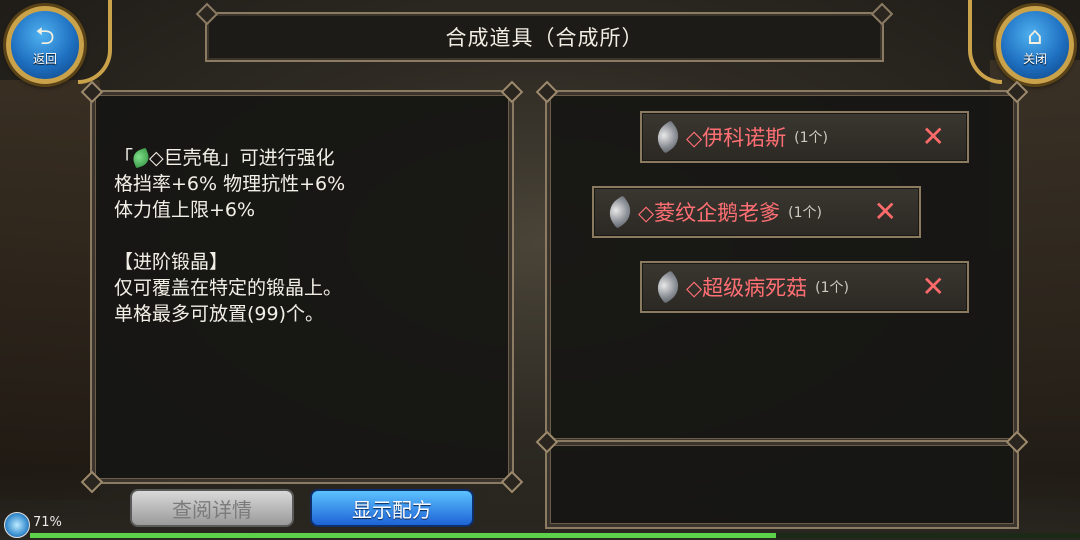  Describe the element at coordinates (17, 525) in the screenshot. I see `battery-icon` at that location.